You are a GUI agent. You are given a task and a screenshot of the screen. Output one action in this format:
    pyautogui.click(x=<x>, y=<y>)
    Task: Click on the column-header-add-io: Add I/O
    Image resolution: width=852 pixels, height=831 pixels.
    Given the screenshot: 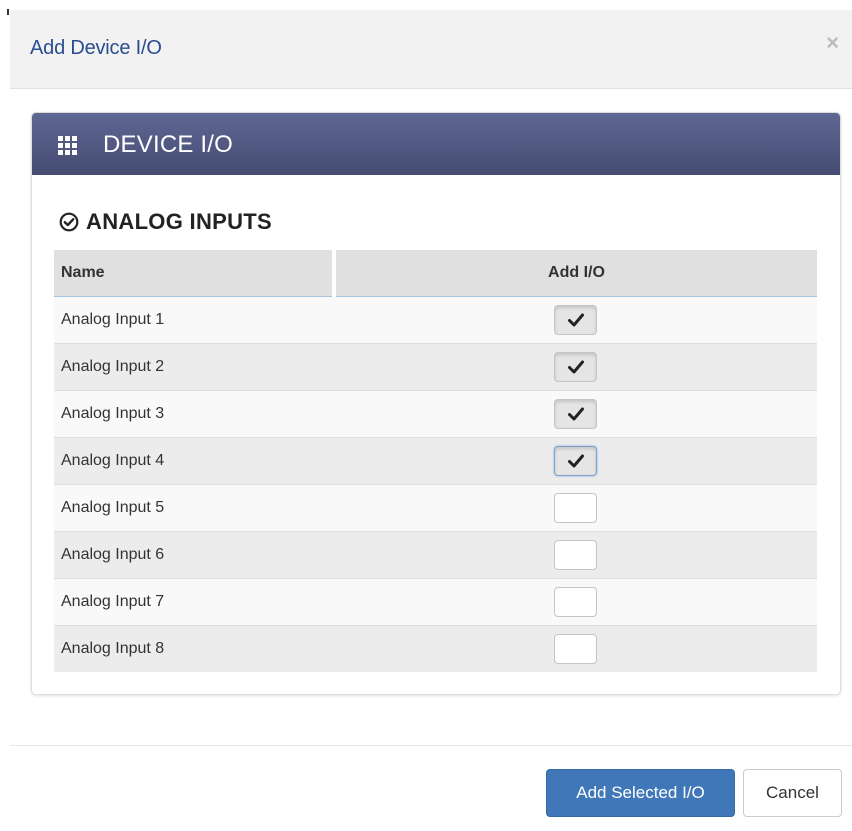 What is the action you would take?
    pyautogui.click(x=575, y=273)
    